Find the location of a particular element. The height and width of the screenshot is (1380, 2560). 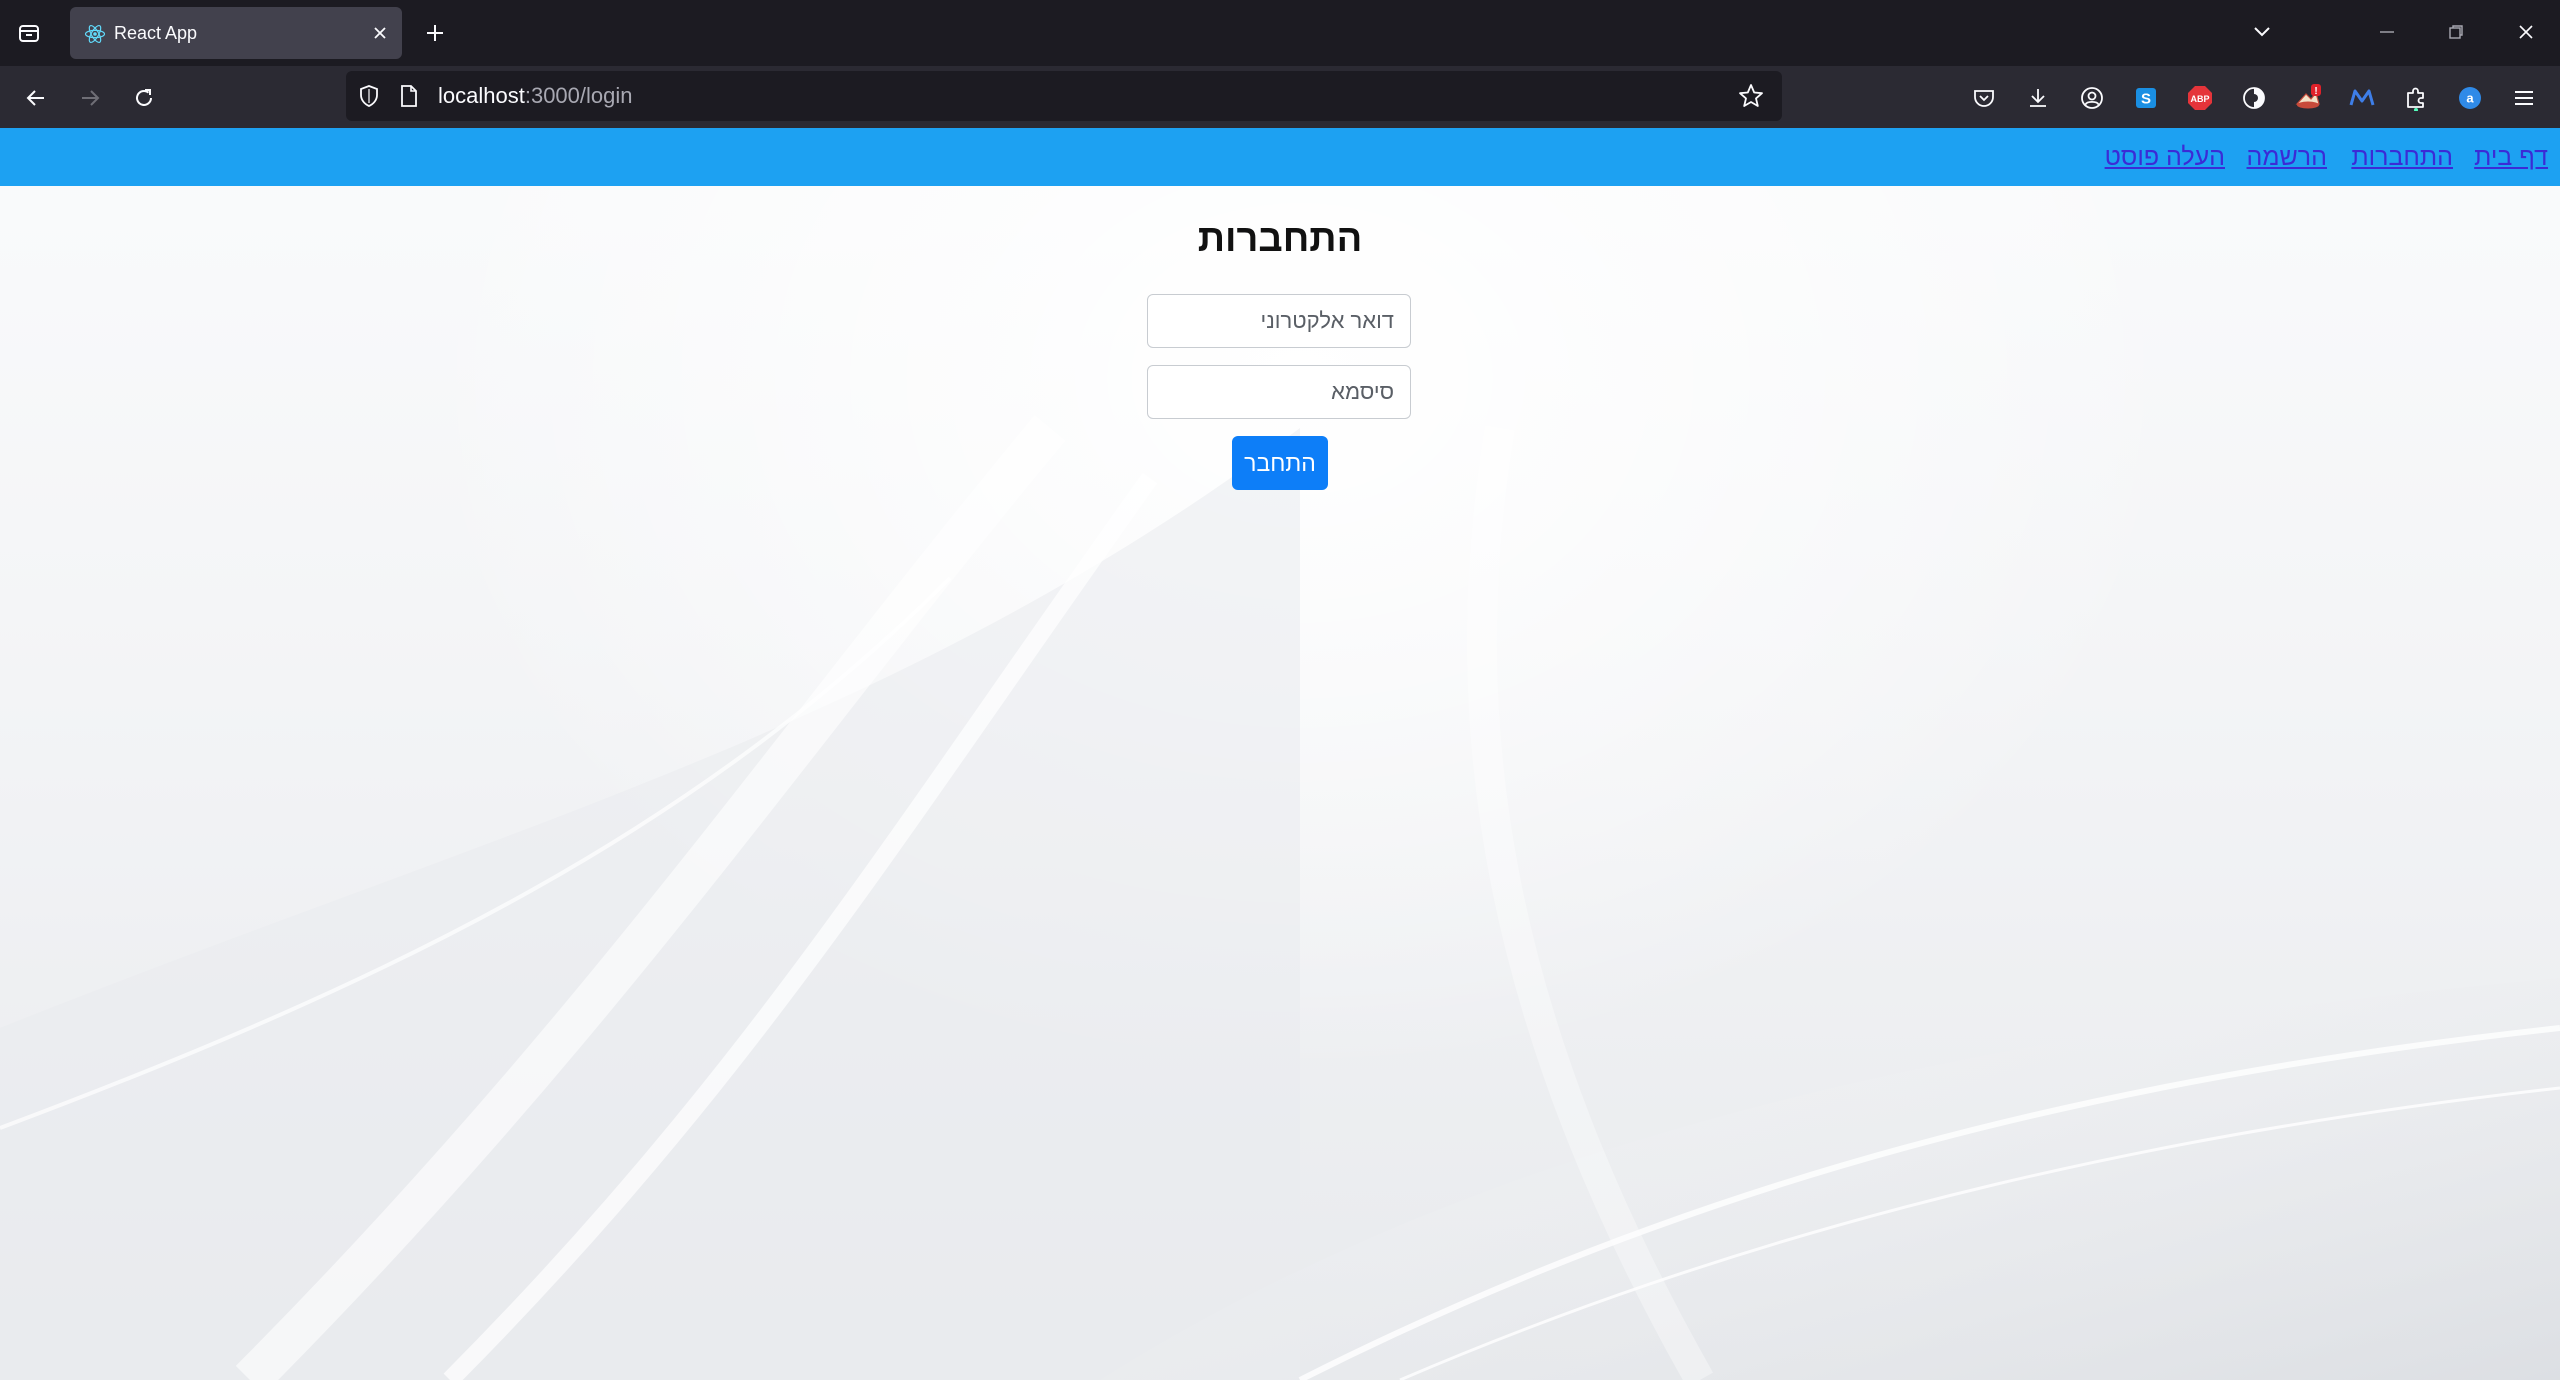

nav-link-login: התחברות is located at coordinates (2402, 157).